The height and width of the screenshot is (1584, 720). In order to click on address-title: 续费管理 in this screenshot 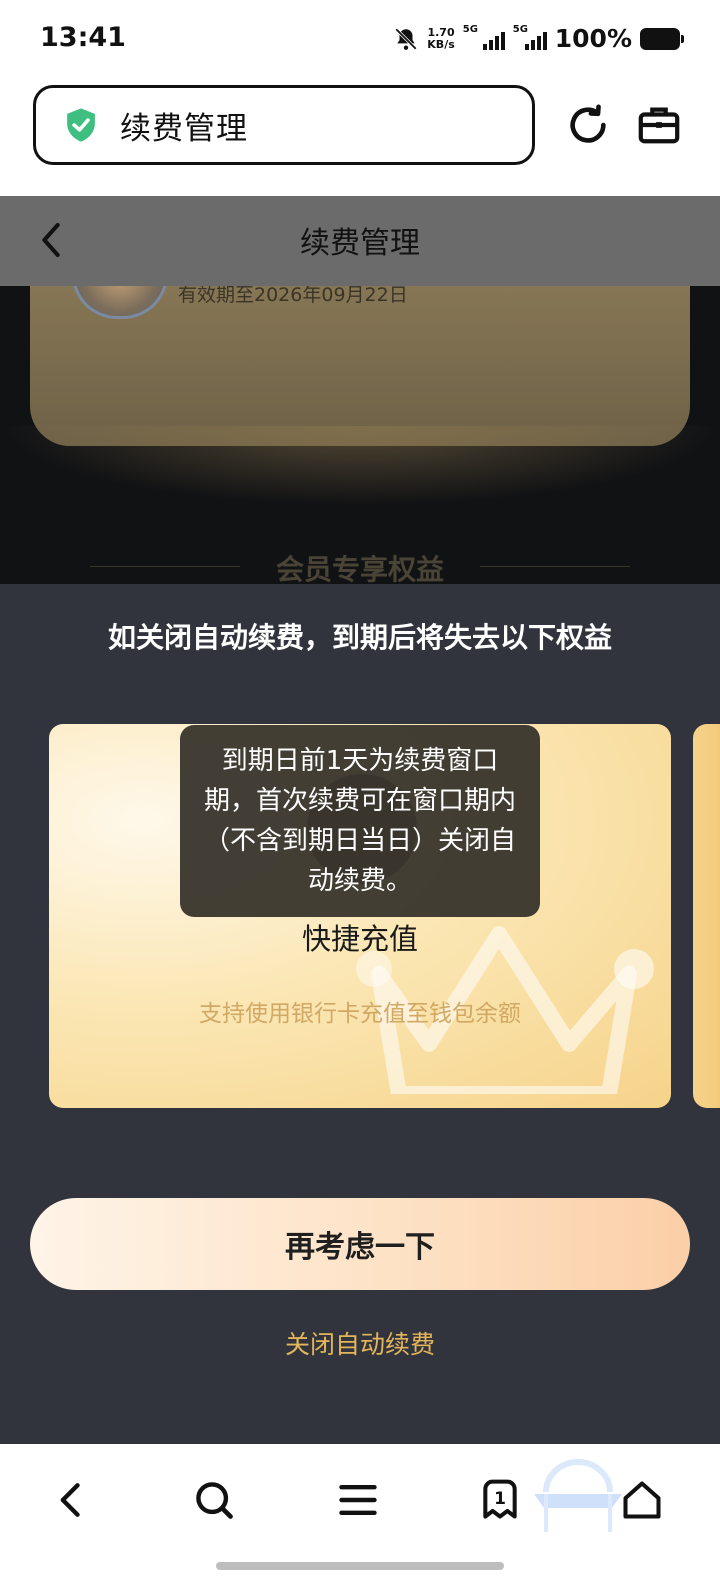, I will do `click(184, 128)`.